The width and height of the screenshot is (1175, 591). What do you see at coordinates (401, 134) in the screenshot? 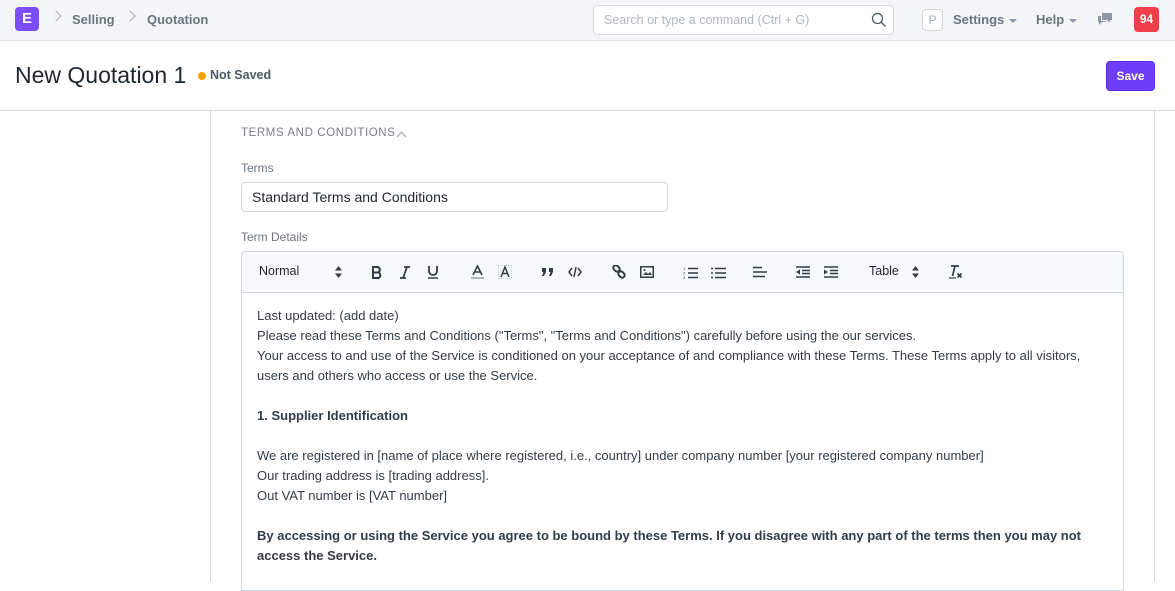
I see `chevron-up-icon` at bounding box center [401, 134].